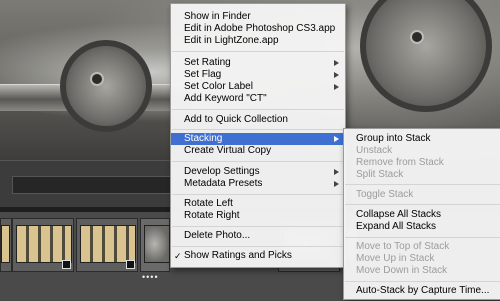 The image size is (500, 301). I want to click on menu-item-rotate-left: Rotate Left, so click(258, 204).